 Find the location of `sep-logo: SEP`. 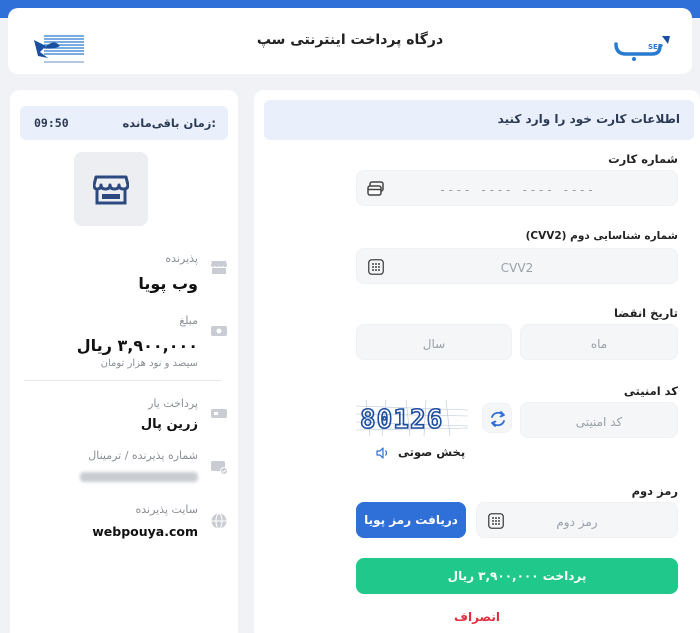

sep-logo: SEP is located at coordinates (645, 46).